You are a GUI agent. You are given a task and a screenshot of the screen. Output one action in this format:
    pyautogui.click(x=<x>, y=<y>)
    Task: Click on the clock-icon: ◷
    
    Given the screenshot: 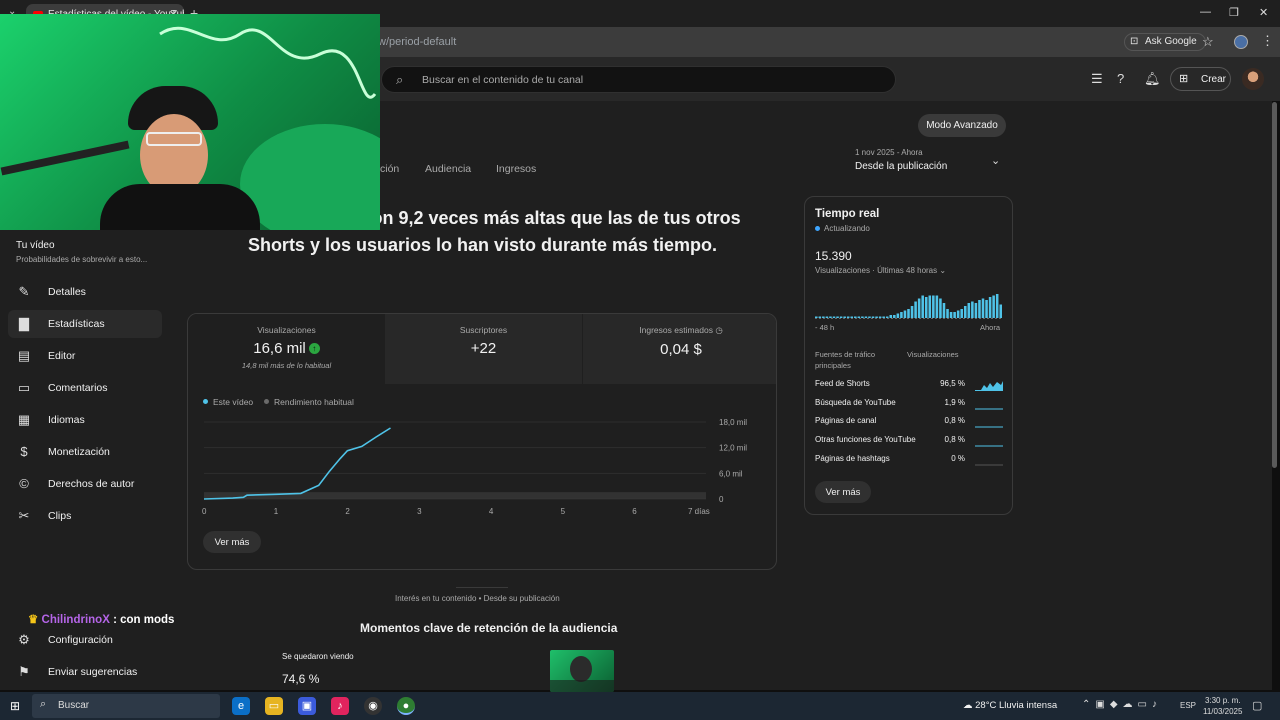 What is the action you would take?
    pyautogui.click(x=719, y=330)
    